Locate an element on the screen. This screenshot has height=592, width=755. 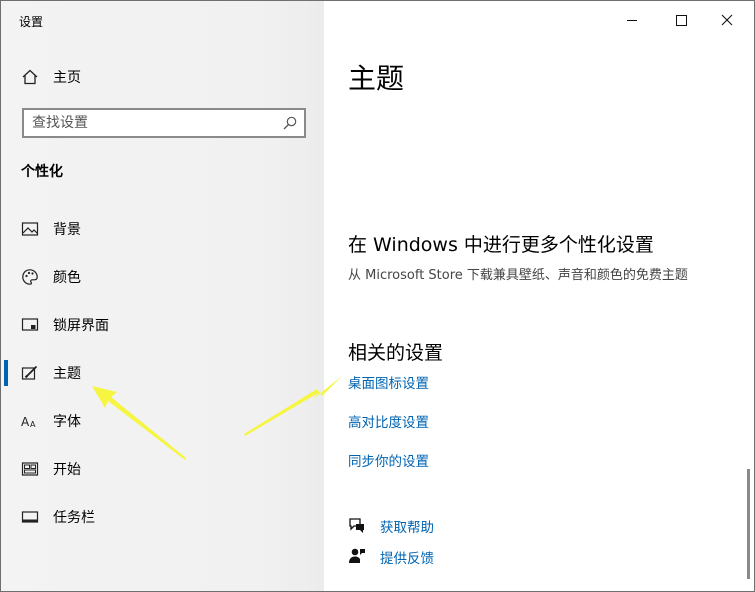
theme-brush-icon is located at coordinates (29, 372).